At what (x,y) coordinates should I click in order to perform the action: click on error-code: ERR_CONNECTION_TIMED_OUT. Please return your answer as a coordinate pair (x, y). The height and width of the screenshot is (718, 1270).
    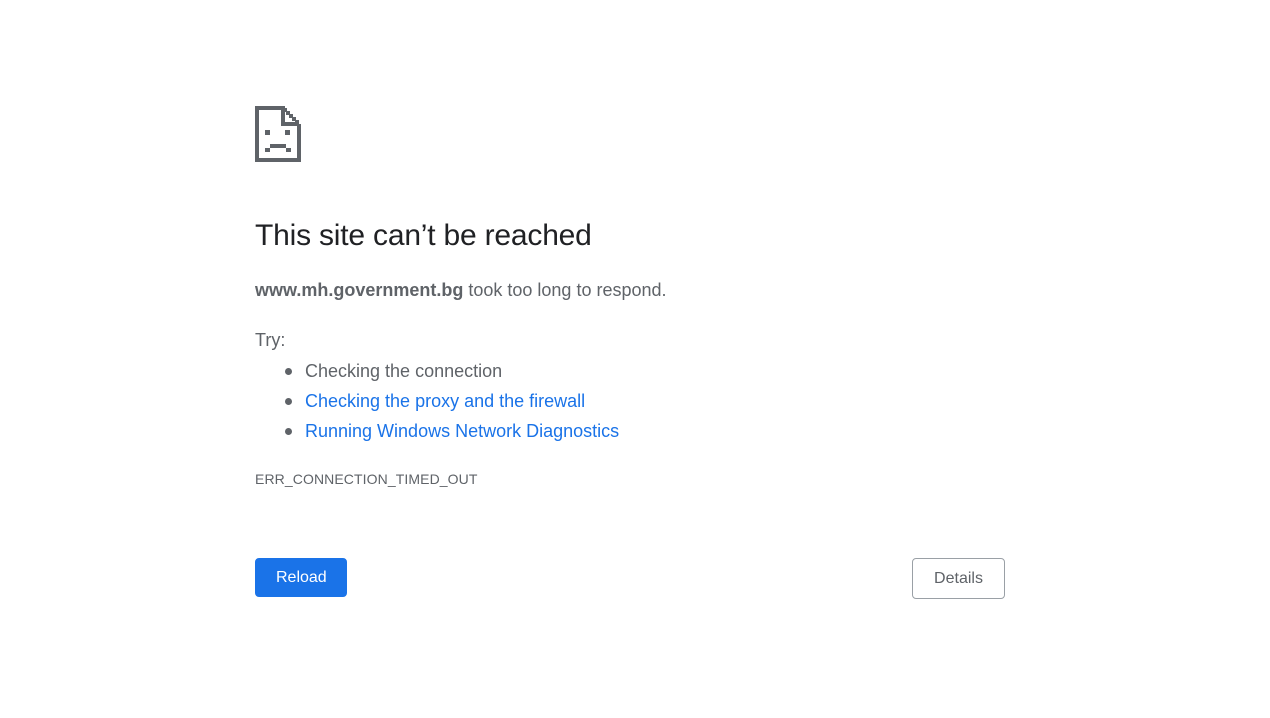
    Looking at the image, I should click on (366, 479).